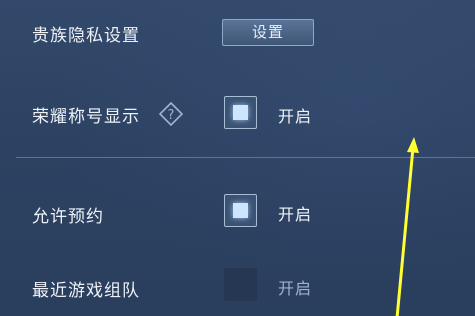 The height and width of the screenshot is (316, 475). I want to click on help-icon: ?, so click(171, 114).